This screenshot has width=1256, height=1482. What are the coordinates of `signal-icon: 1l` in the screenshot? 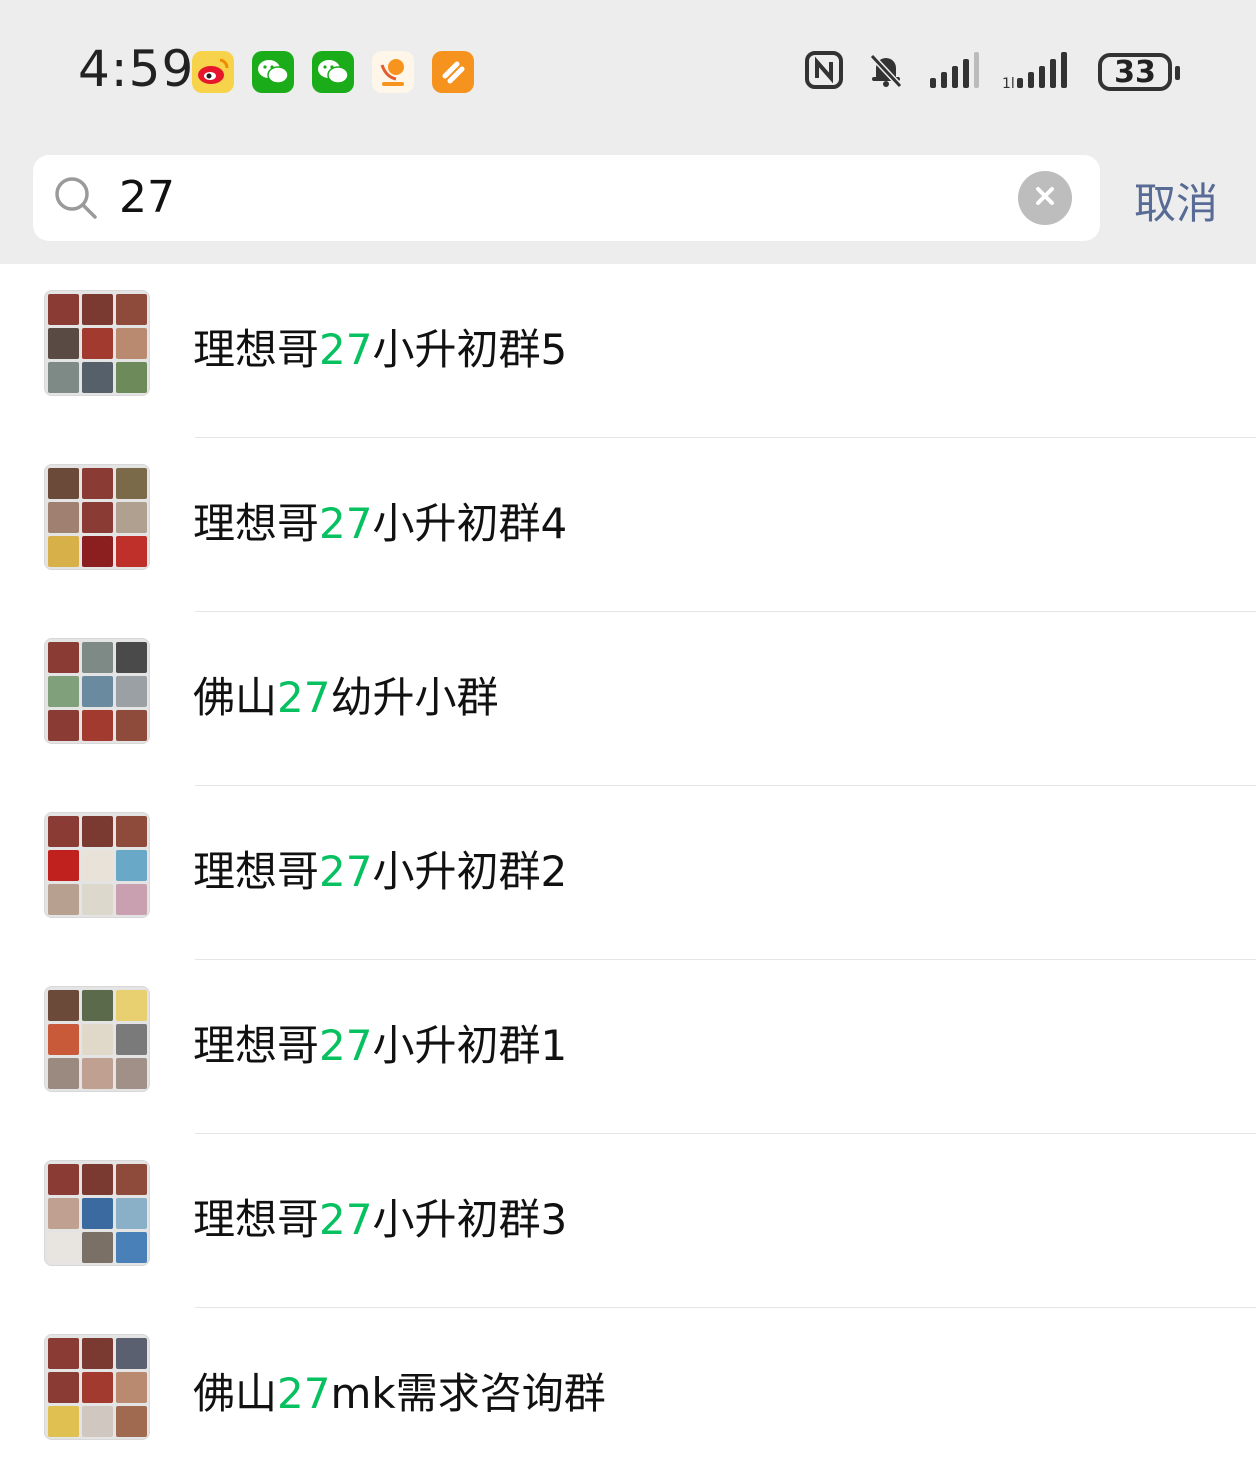 It's located at (1039, 72).